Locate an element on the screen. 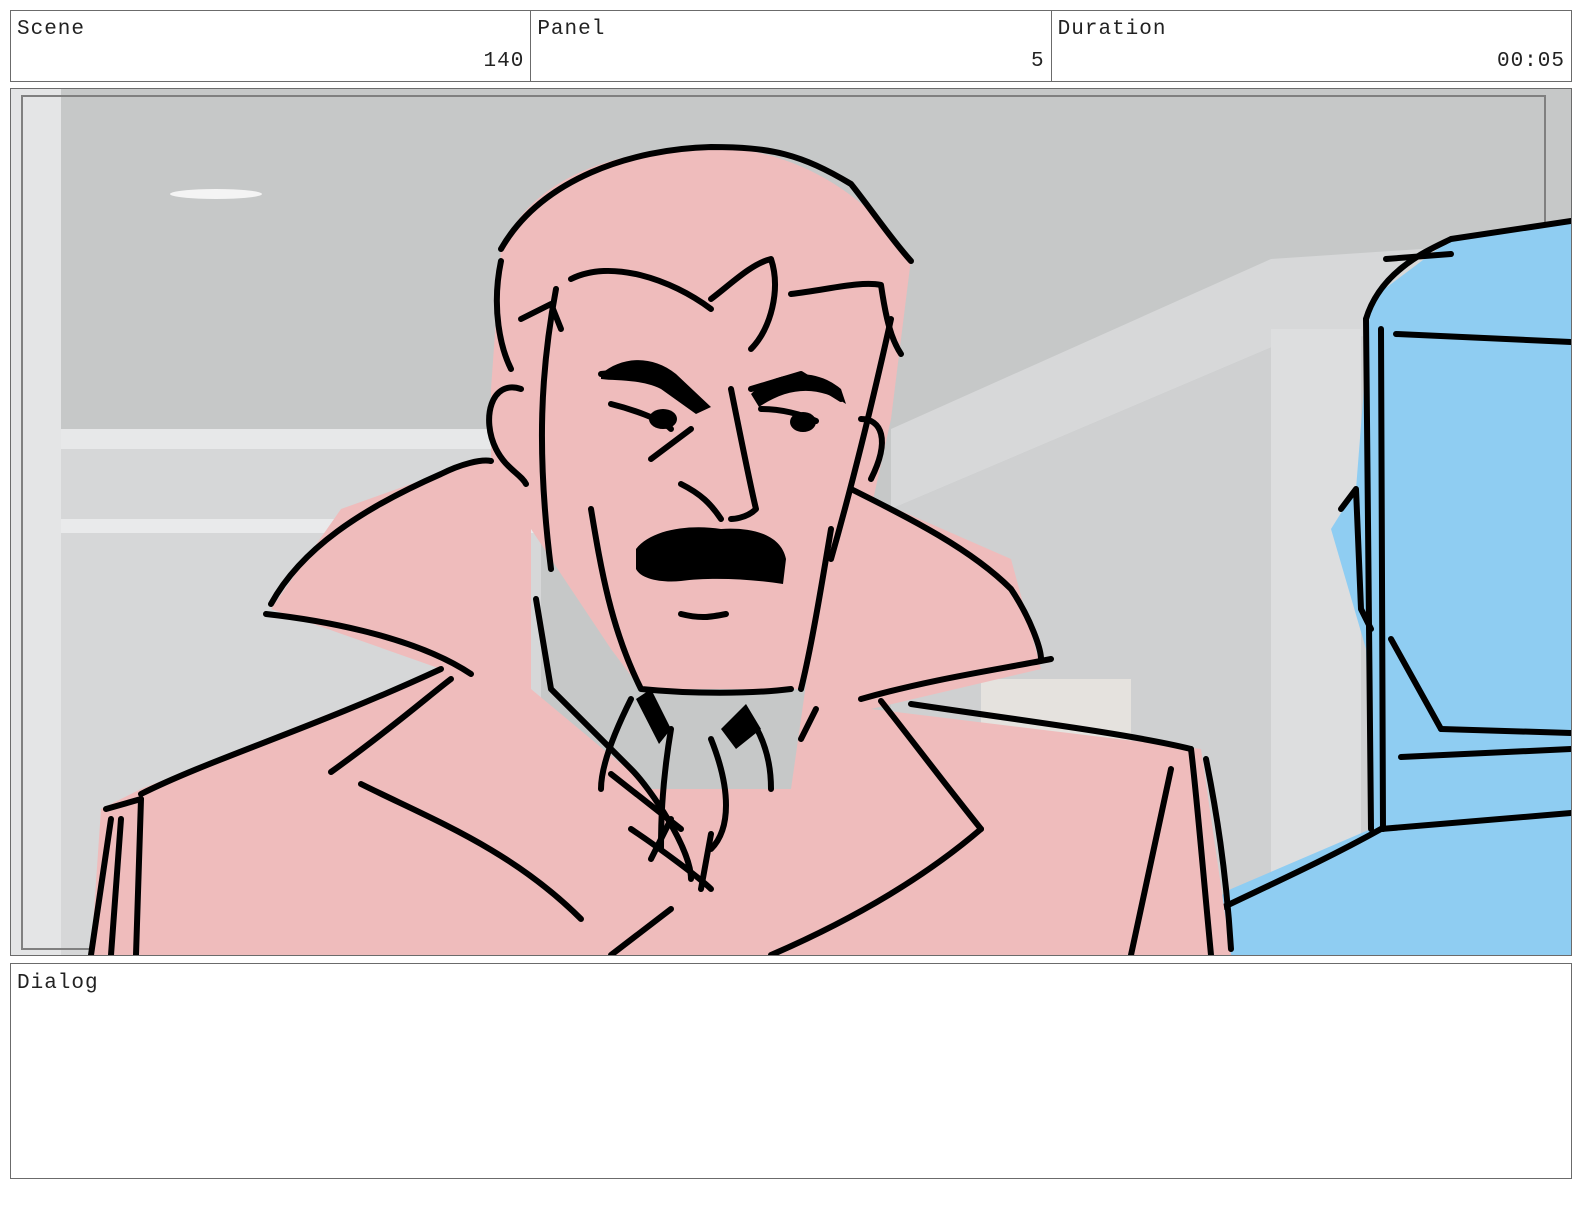 This screenshot has height=1224, width=1584. ceiling-light is located at coordinates (216, 194).